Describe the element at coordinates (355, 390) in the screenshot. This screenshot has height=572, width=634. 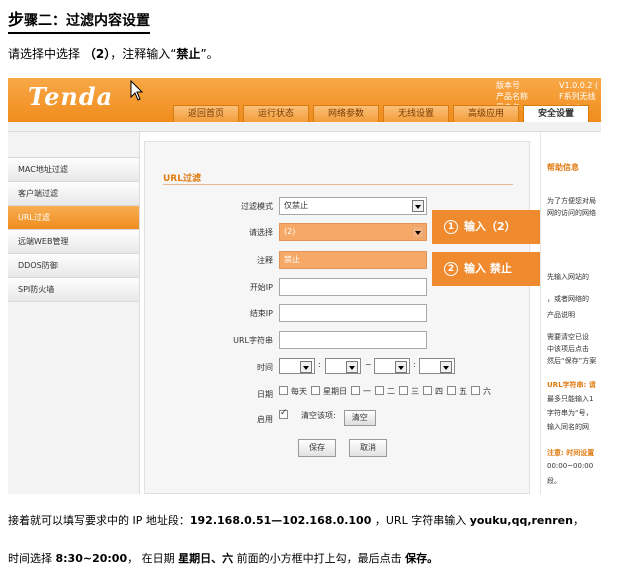
I see `checkbox-monday` at that location.